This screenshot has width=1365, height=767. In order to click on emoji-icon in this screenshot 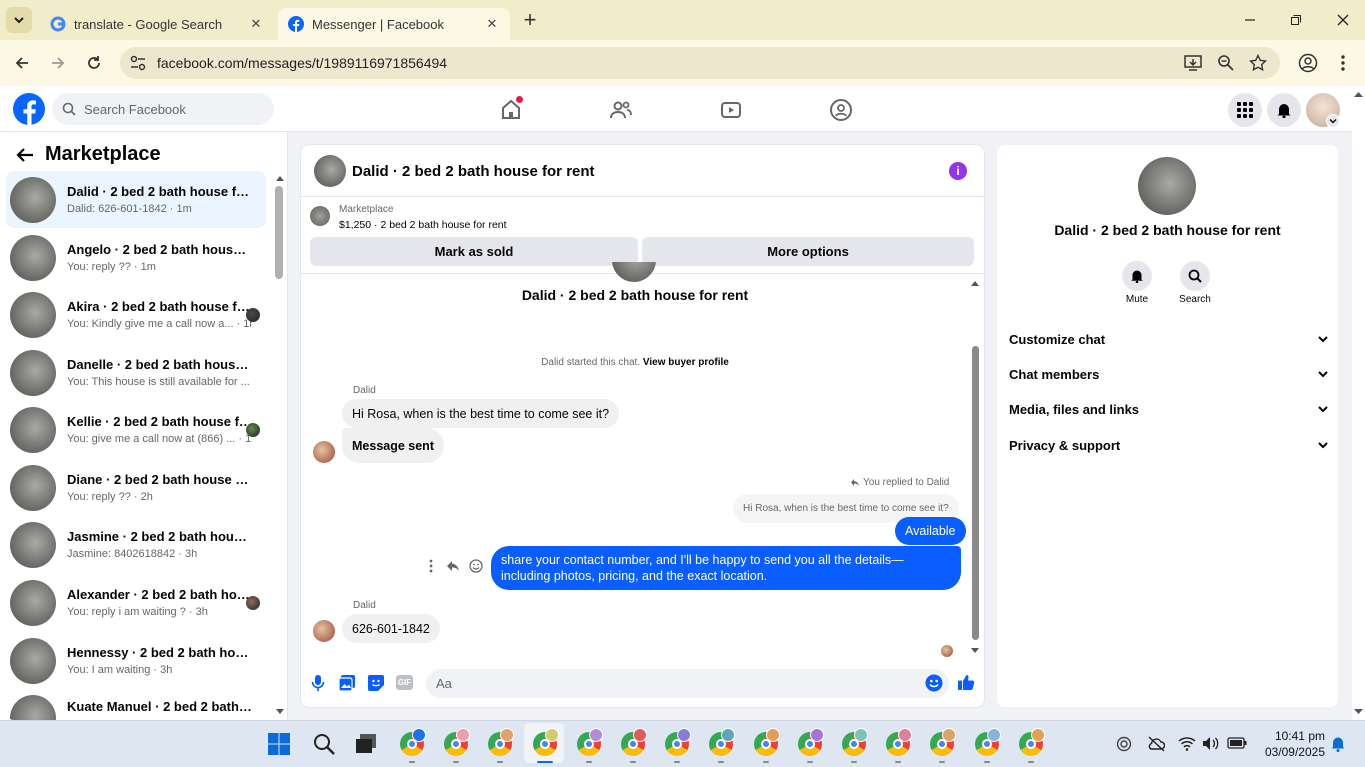, I will do `click(934, 683)`.